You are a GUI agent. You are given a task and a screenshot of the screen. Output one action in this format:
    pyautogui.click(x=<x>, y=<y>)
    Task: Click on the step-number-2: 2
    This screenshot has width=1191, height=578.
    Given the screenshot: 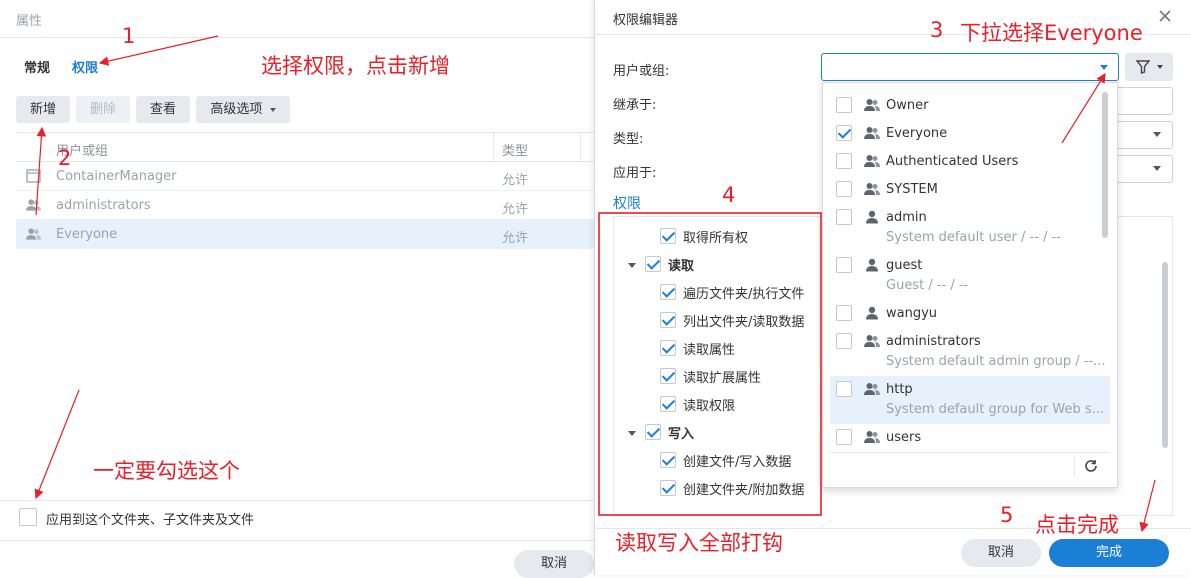 What is the action you would take?
    pyautogui.click(x=65, y=158)
    